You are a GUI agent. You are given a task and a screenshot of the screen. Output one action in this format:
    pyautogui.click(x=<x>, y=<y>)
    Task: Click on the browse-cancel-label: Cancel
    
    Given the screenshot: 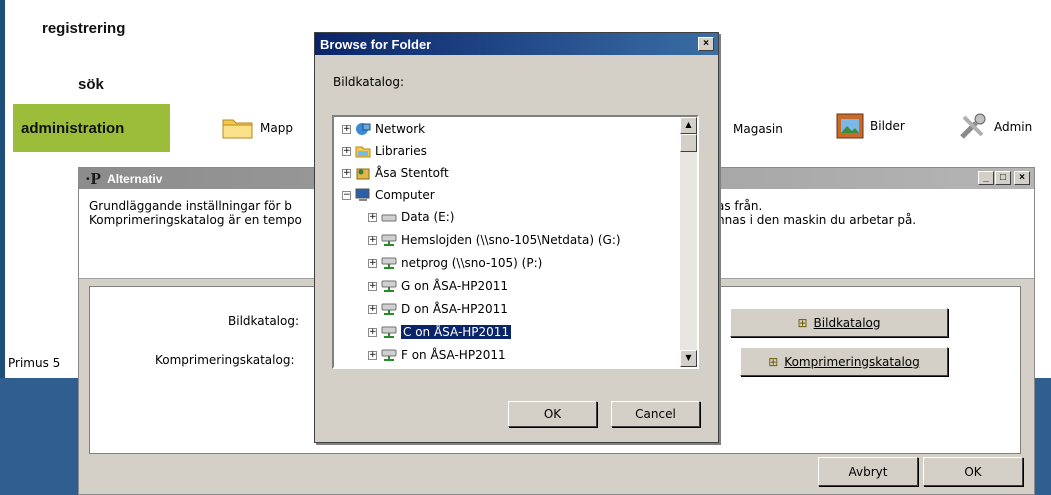 What is the action you would take?
    pyautogui.click(x=655, y=414)
    